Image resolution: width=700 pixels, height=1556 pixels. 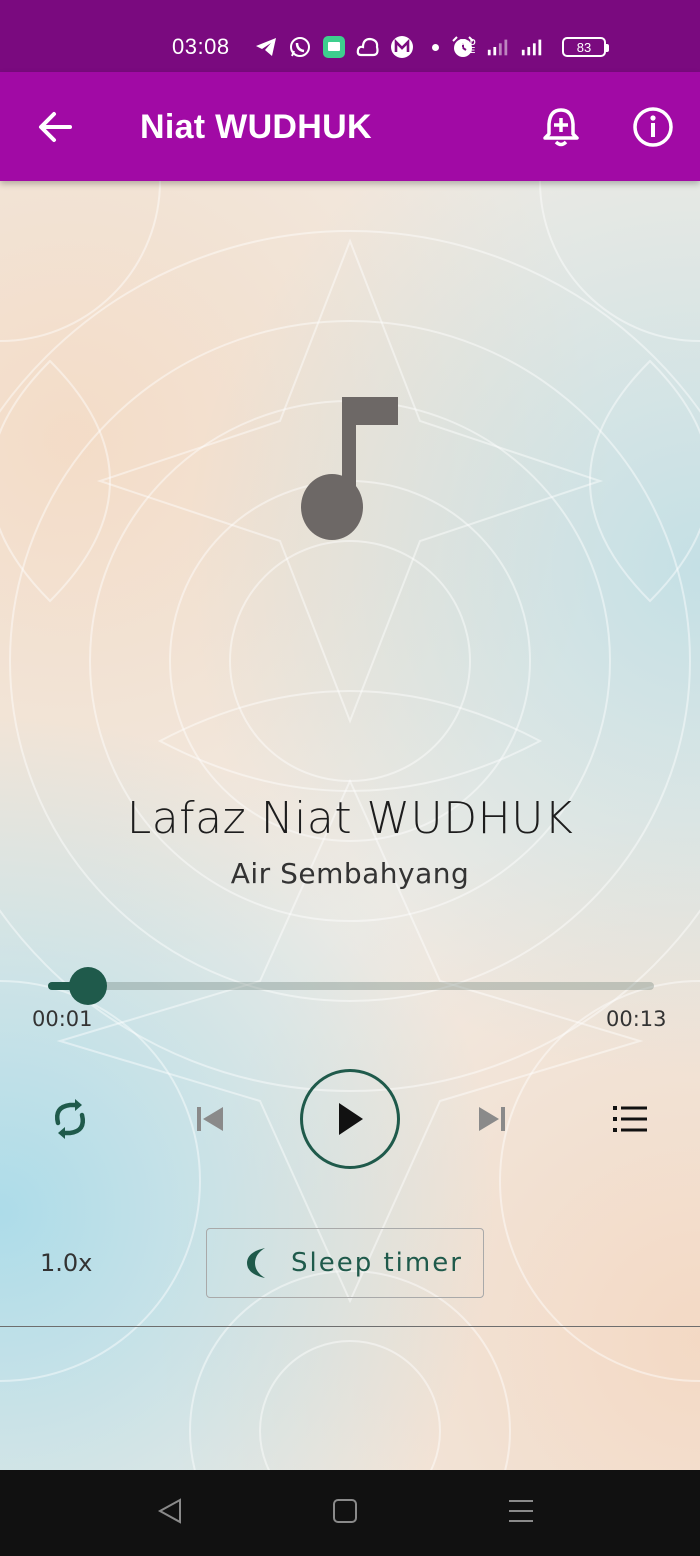 I want to click on nav-back-icon, so click(x=169, y=1511).